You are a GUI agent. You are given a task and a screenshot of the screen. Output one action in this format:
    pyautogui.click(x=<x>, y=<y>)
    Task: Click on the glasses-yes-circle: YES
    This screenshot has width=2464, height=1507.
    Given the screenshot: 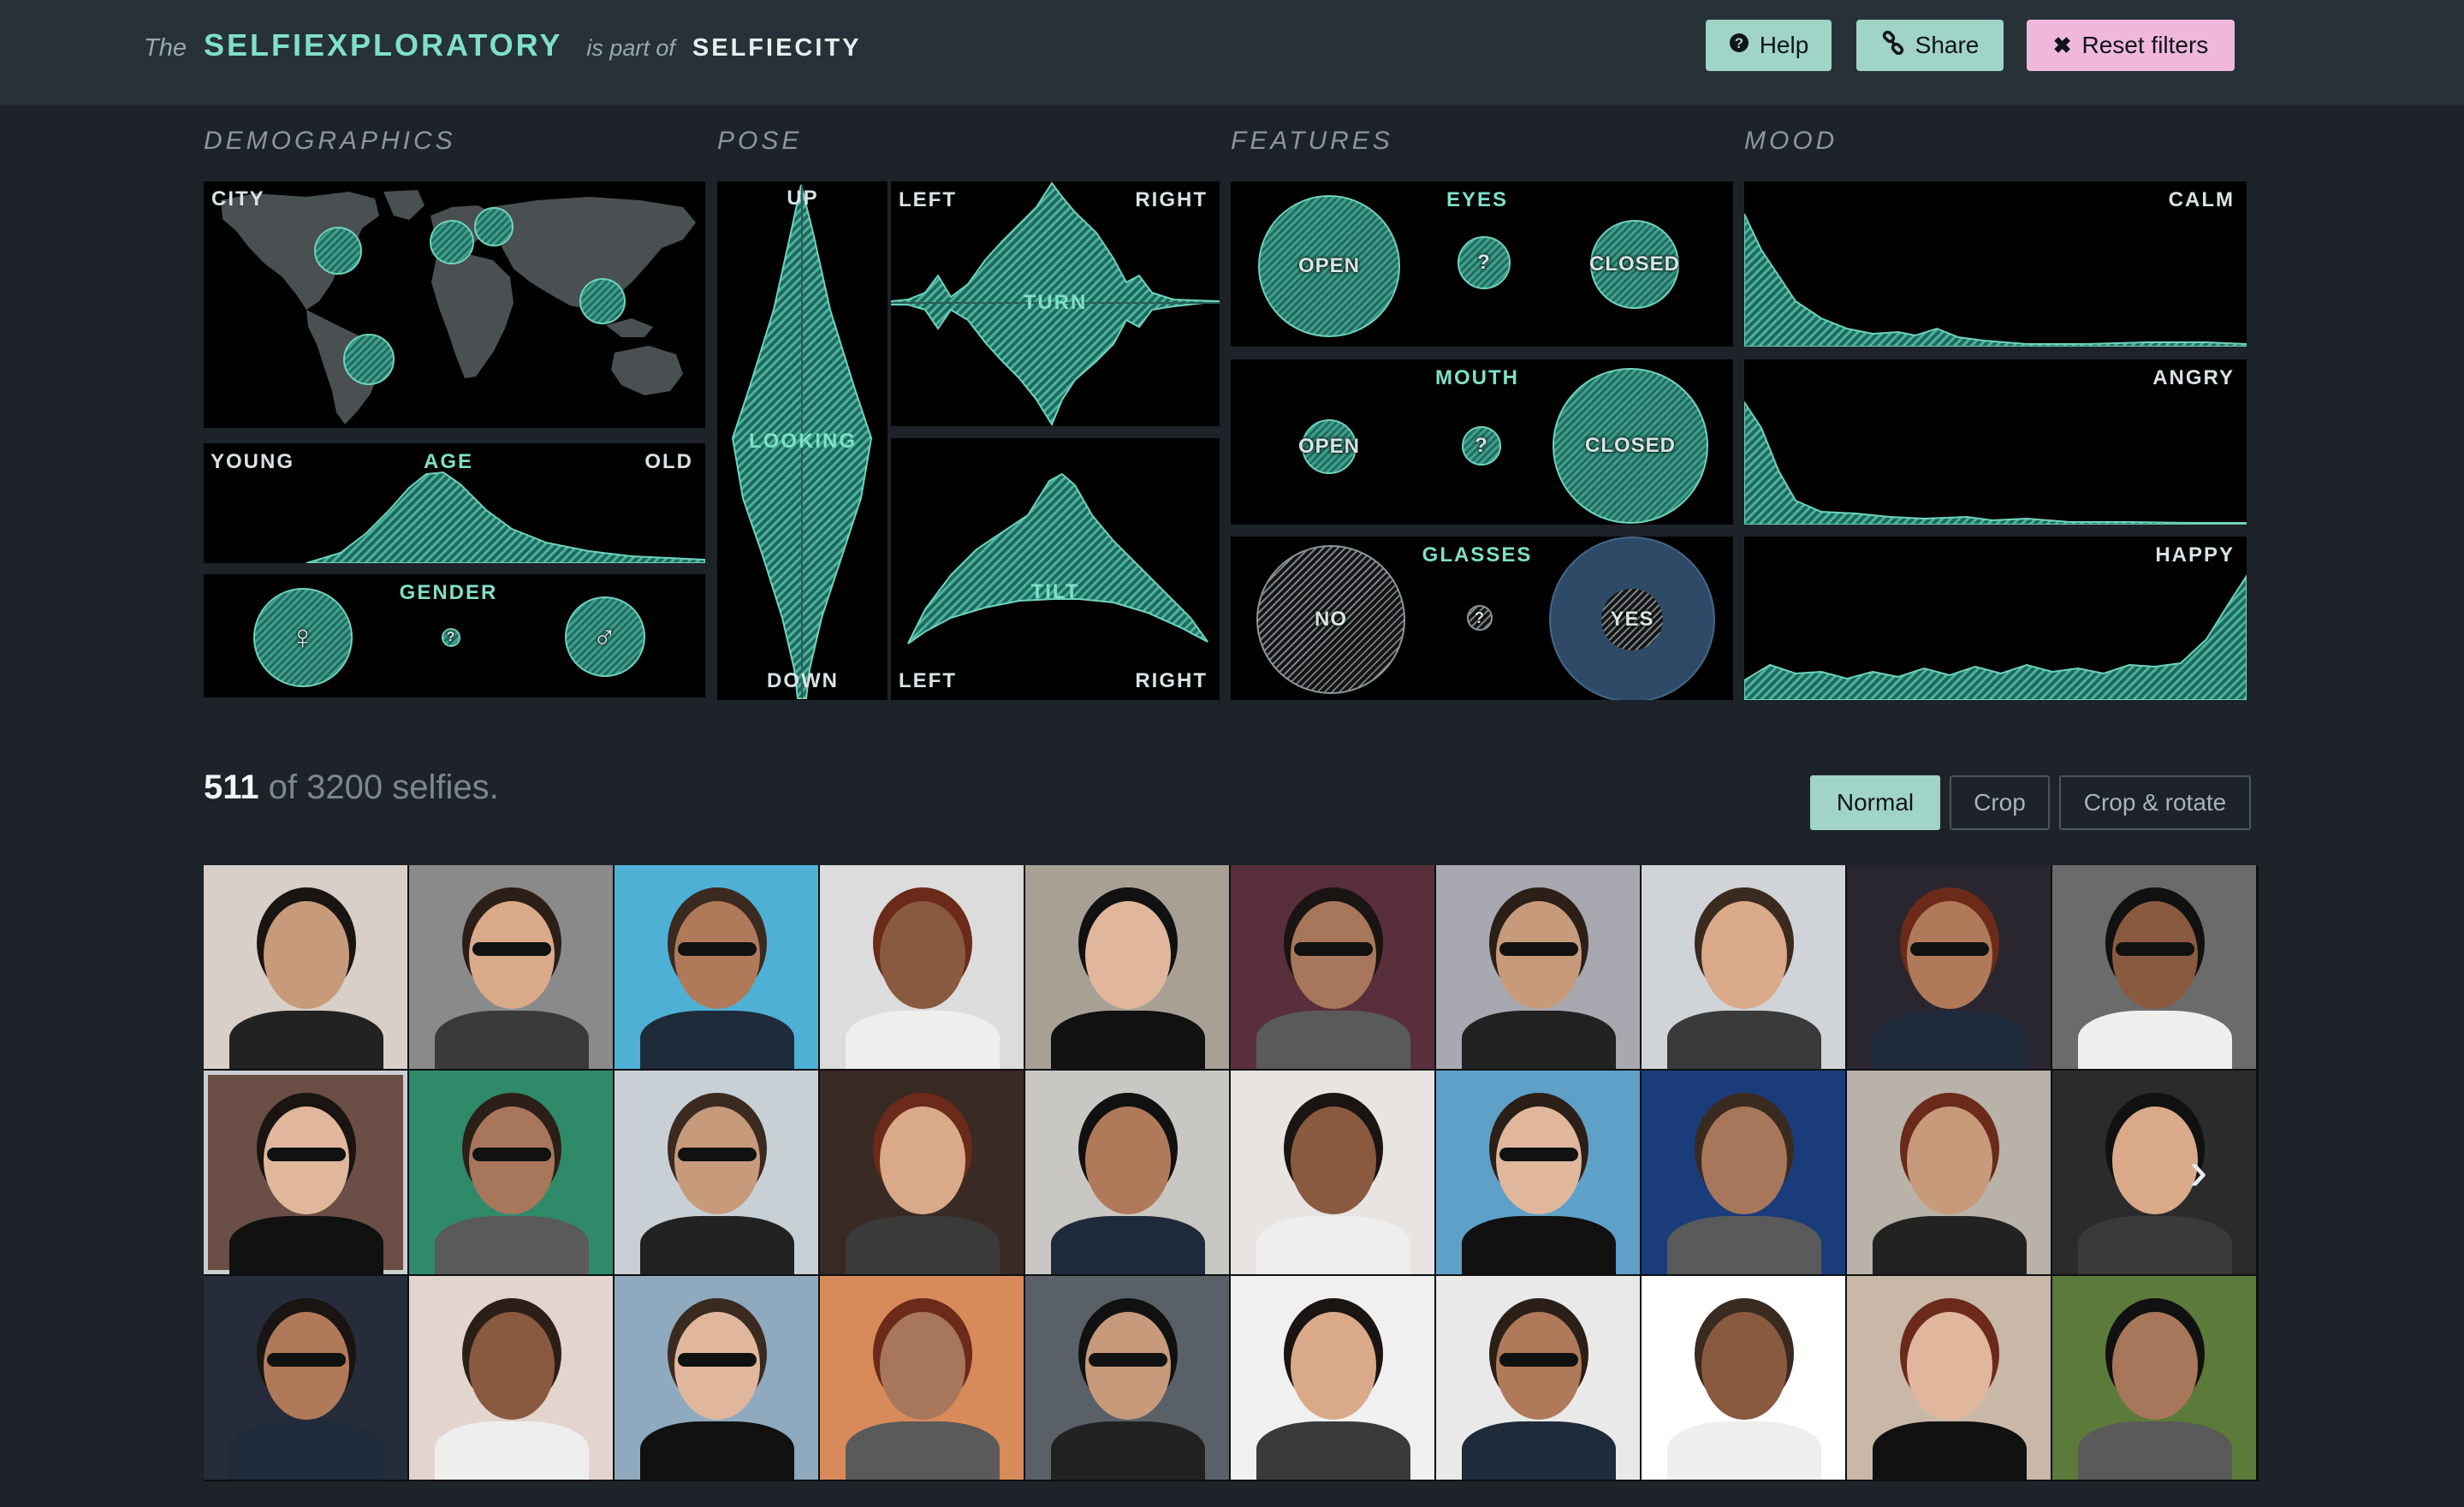 What is the action you would take?
    pyautogui.click(x=1632, y=618)
    